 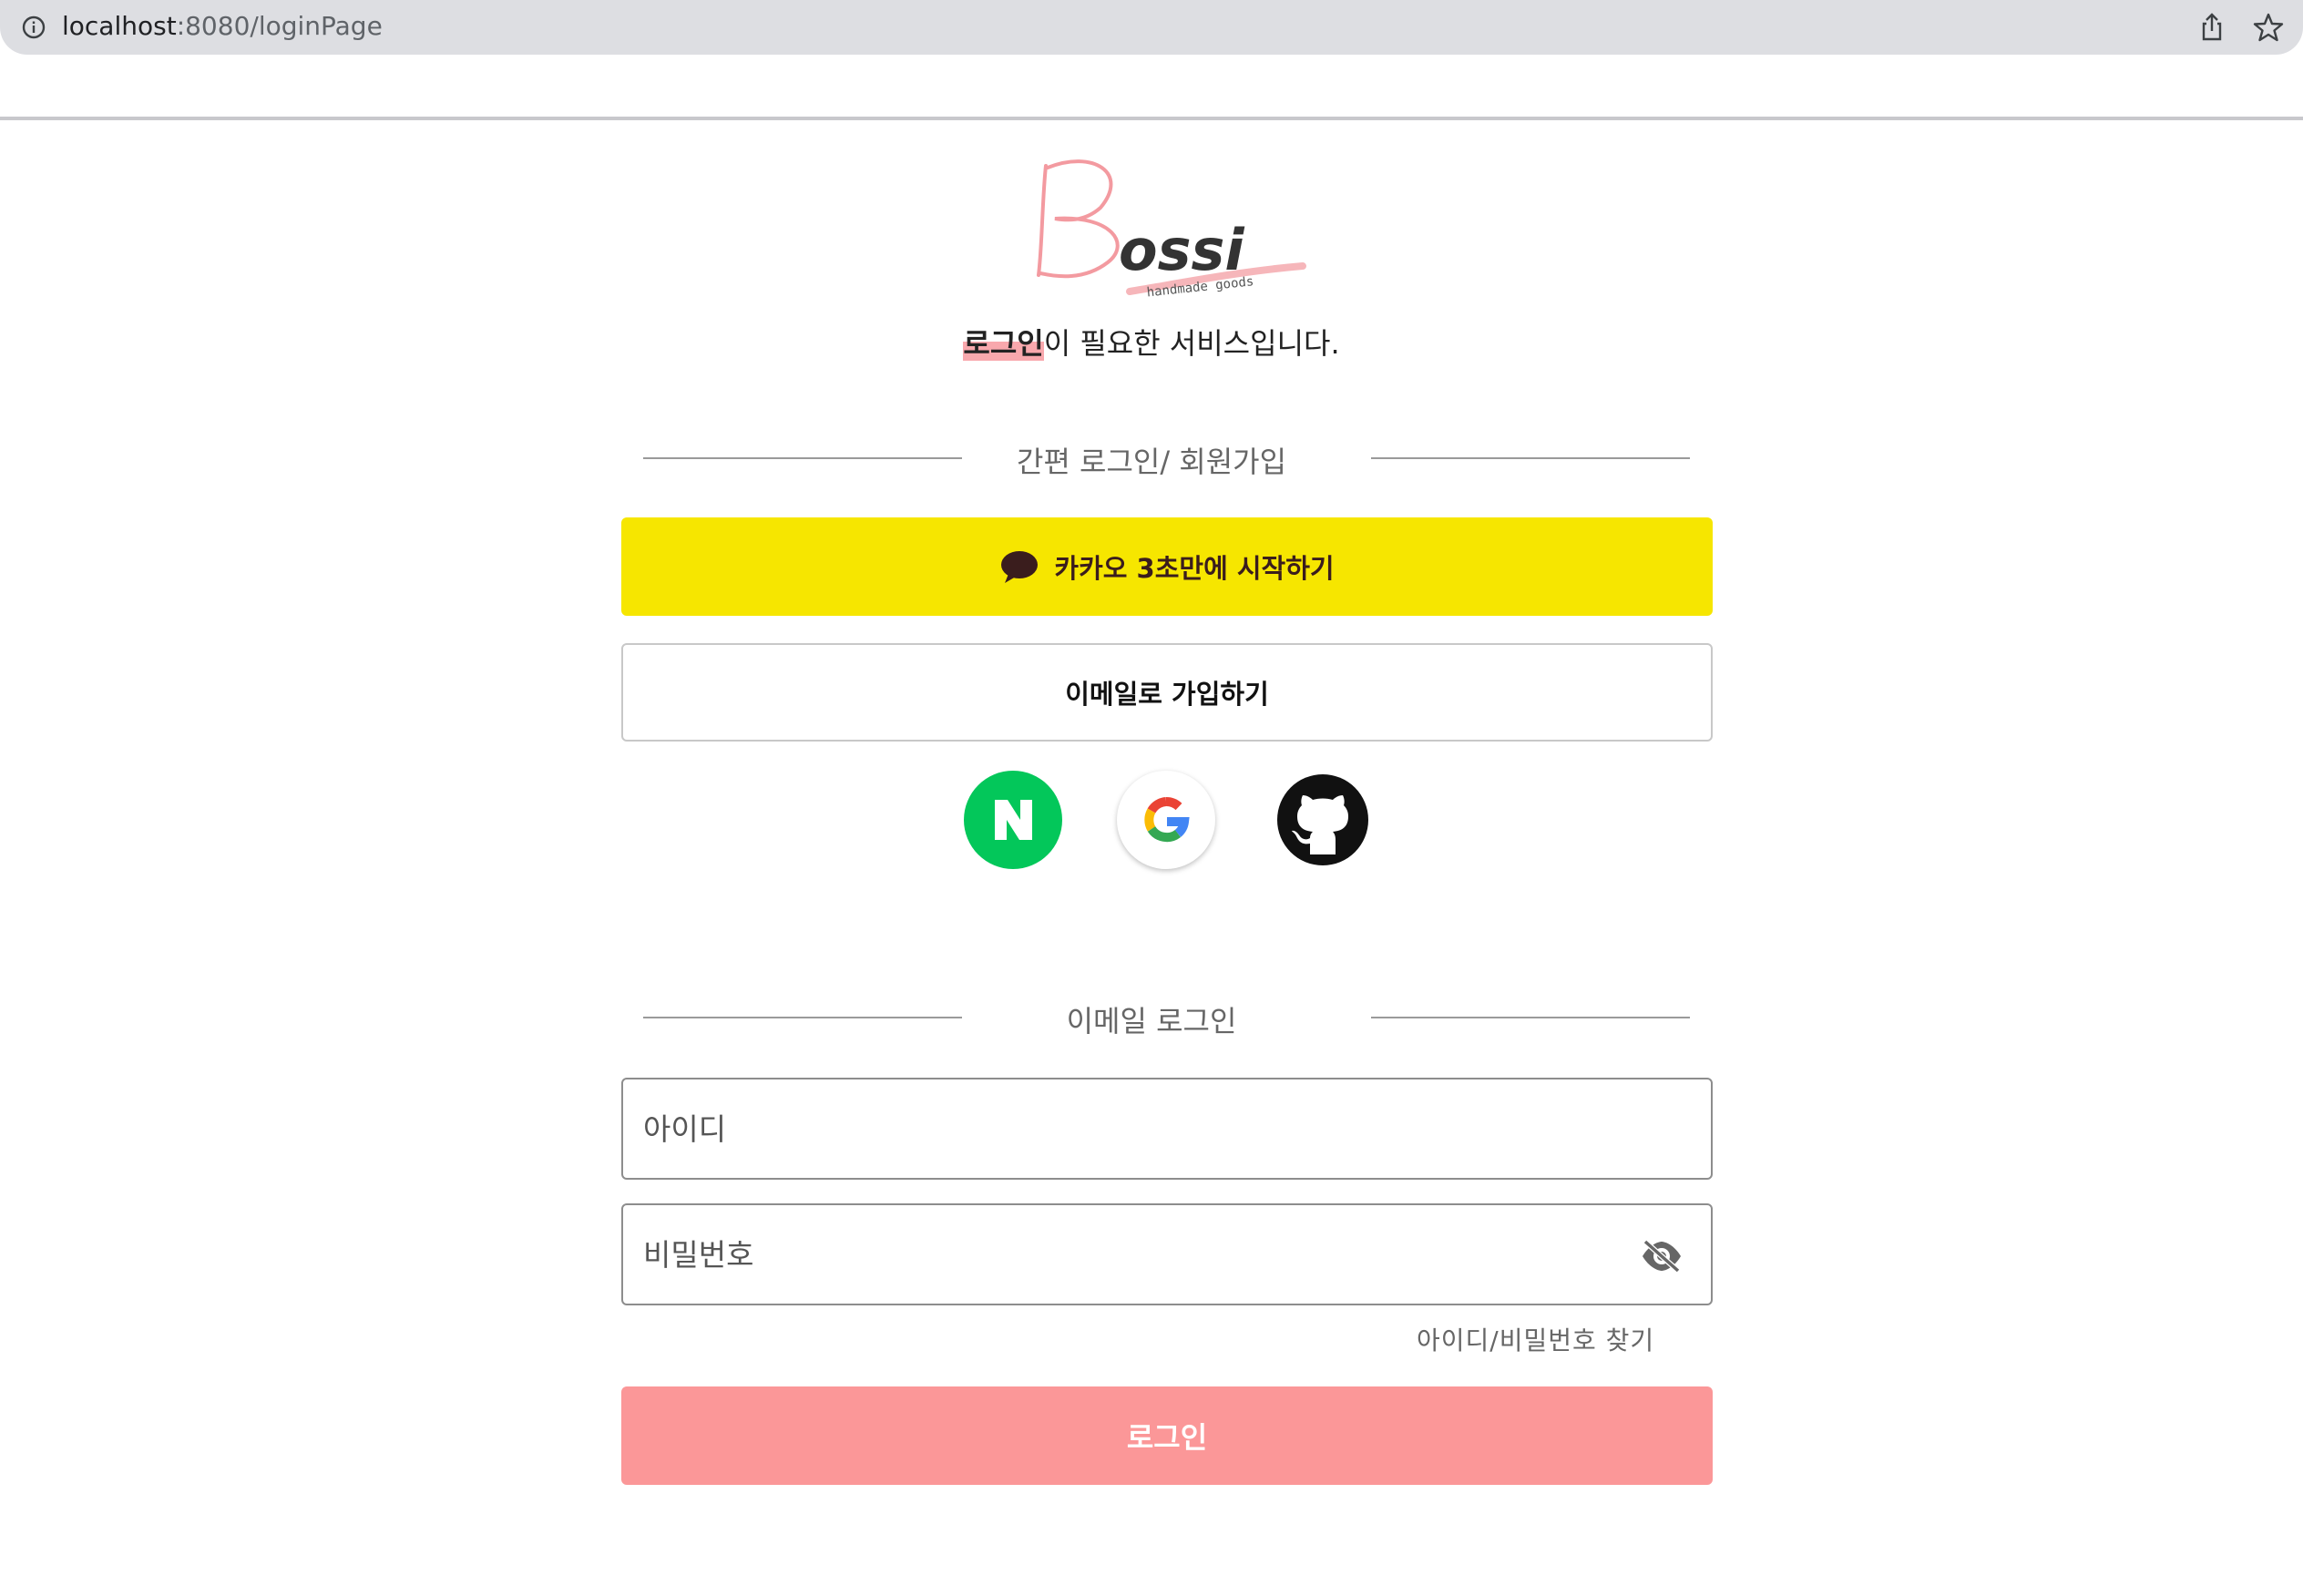 What do you see at coordinates (1530, 1017) in the screenshot?
I see `email-divider-right` at bounding box center [1530, 1017].